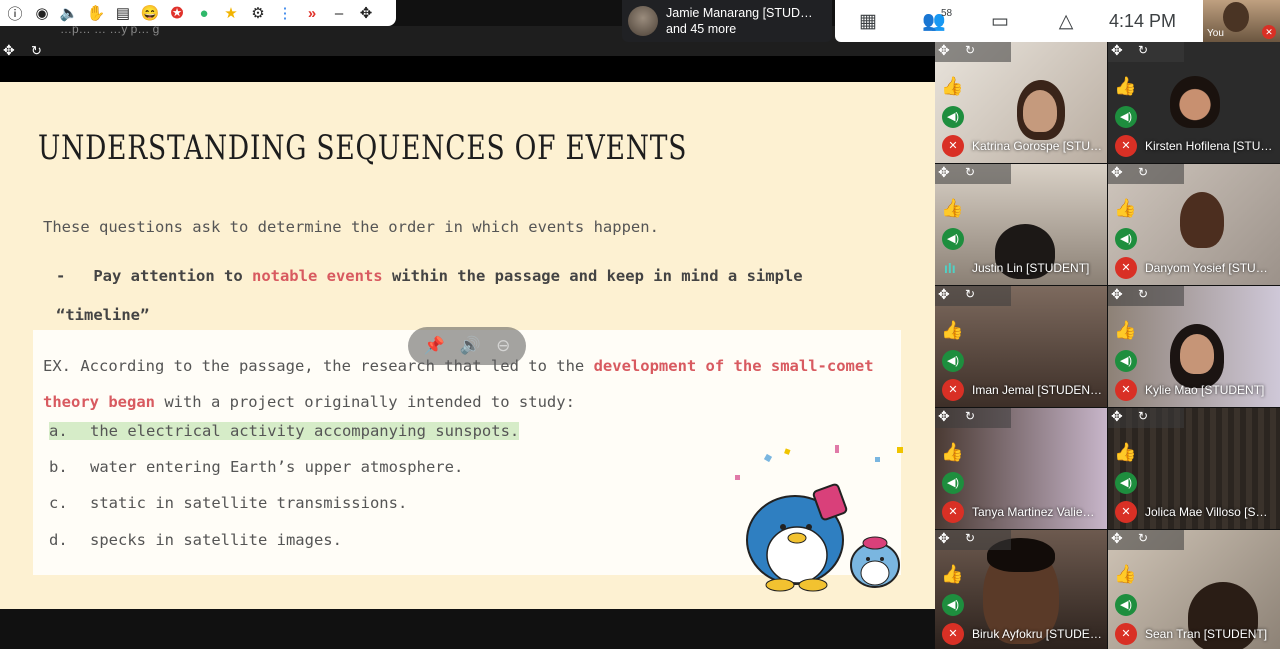 Image resolution: width=1280 pixels, height=649 pixels. I want to click on double-chevron-icon: », so click(312, 13).